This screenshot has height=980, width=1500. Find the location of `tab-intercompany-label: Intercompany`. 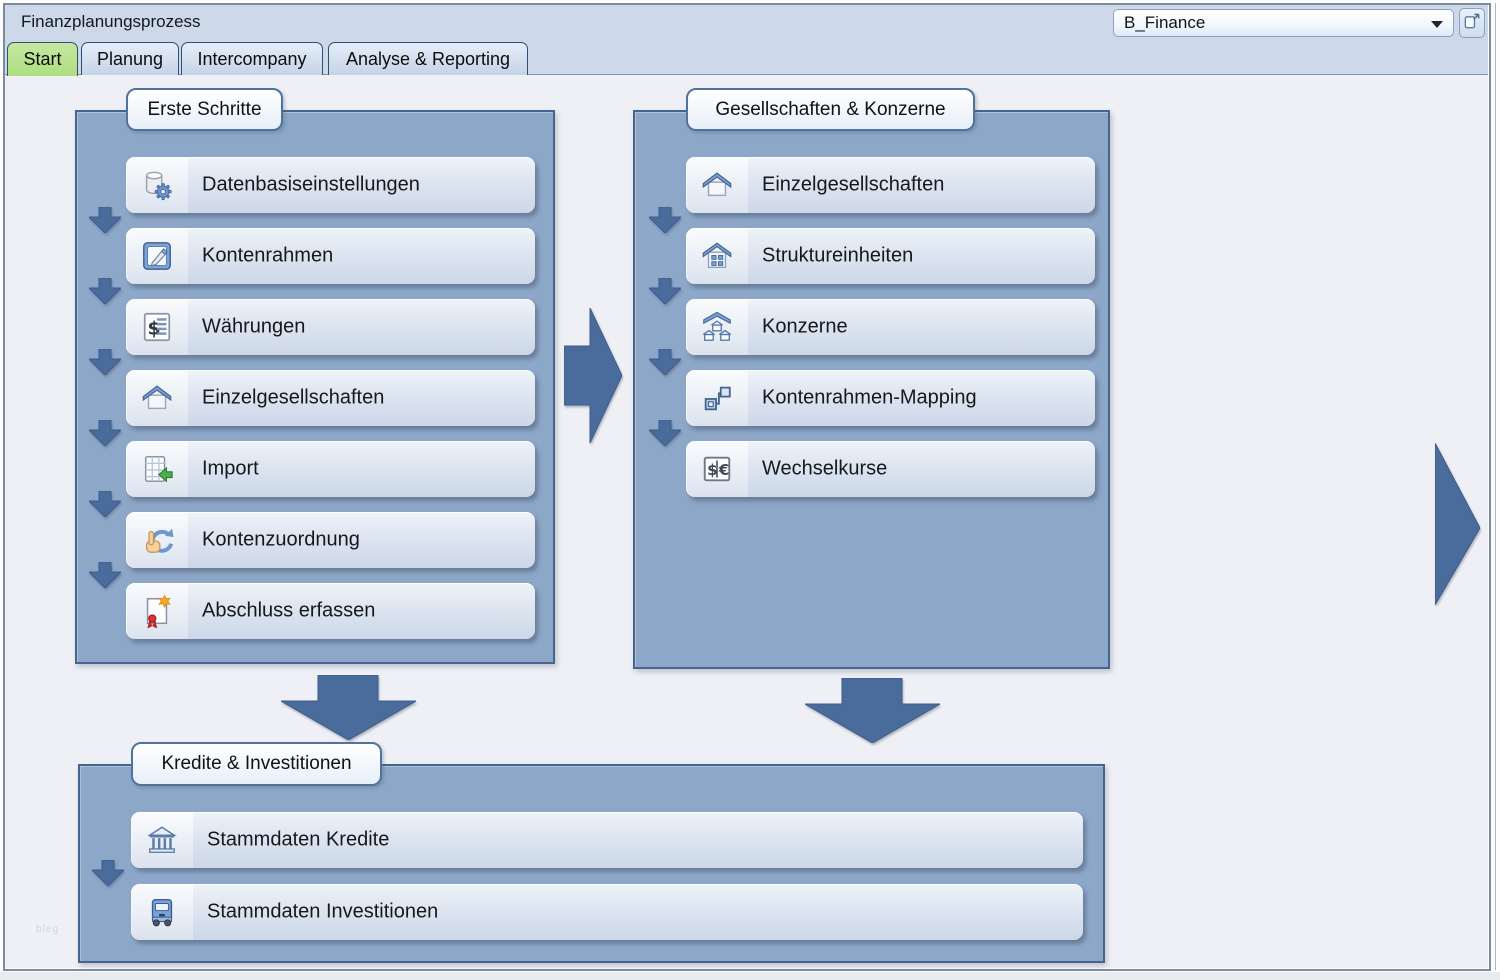

tab-intercompany-label: Intercompany is located at coordinates (252, 58).